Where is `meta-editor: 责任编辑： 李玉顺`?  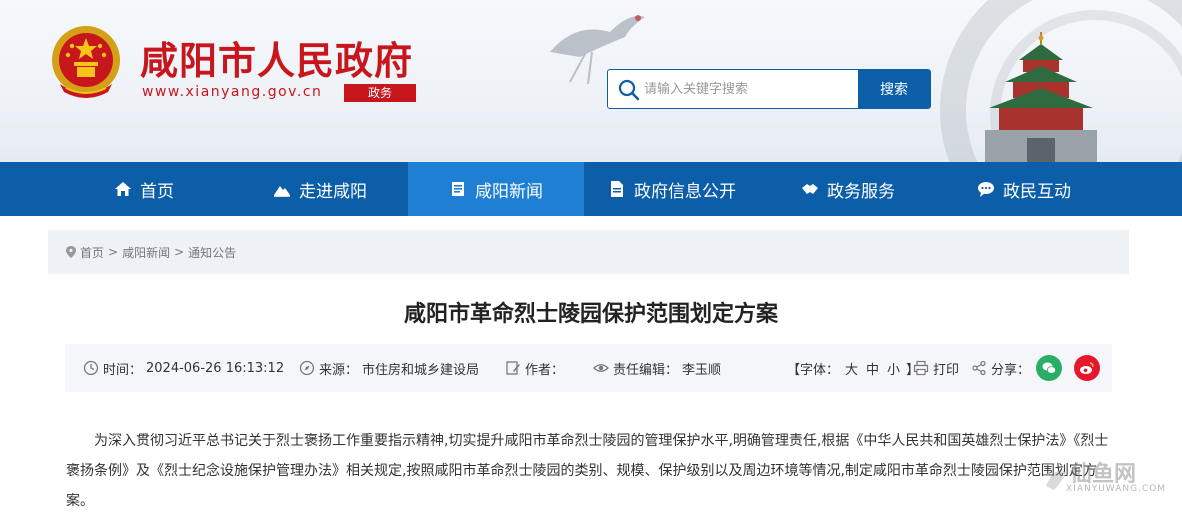
meta-editor: 责任编辑： 李玉顺 is located at coordinates (657, 368).